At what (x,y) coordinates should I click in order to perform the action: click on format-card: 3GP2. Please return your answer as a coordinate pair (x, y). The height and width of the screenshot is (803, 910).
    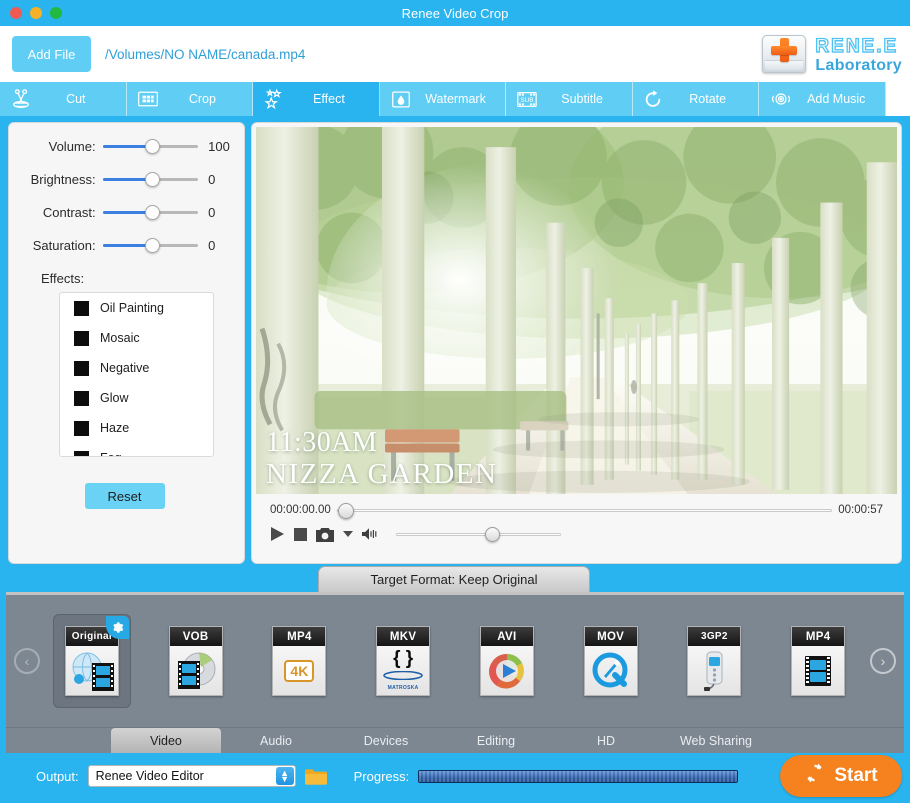
    Looking at the image, I should click on (714, 661).